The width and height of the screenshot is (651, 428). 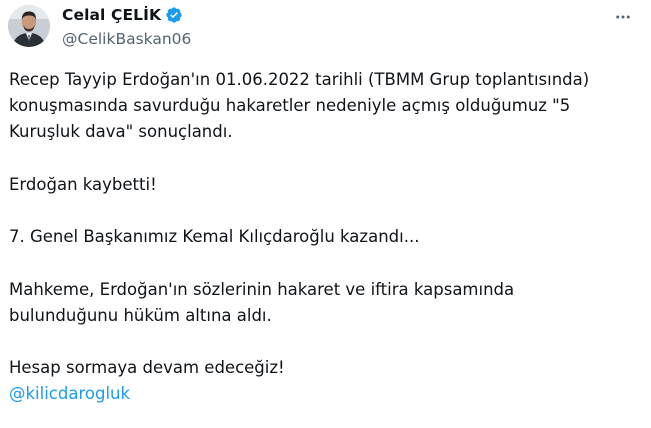 I want to click on mention-link: @kilicdarogluk, so click(x=69, y=393).